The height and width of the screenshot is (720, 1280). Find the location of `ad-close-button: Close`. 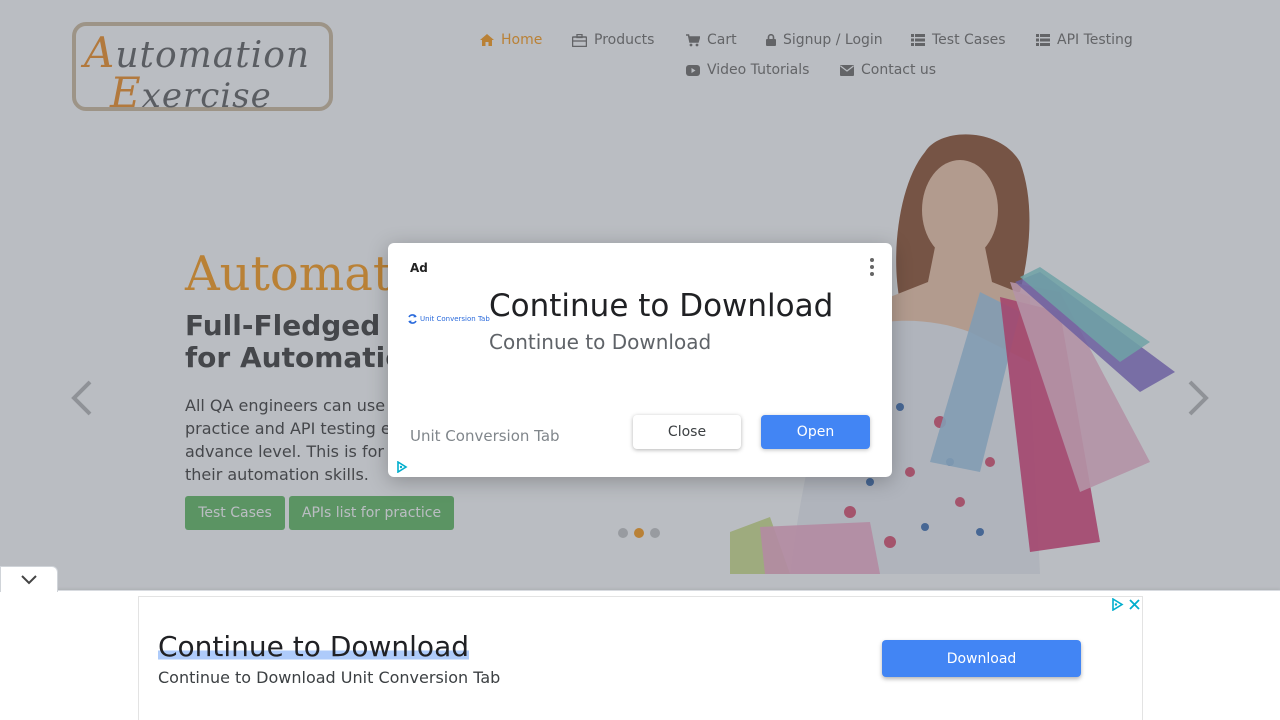

ad-close-button: Close is located at coordinates (687, 432).